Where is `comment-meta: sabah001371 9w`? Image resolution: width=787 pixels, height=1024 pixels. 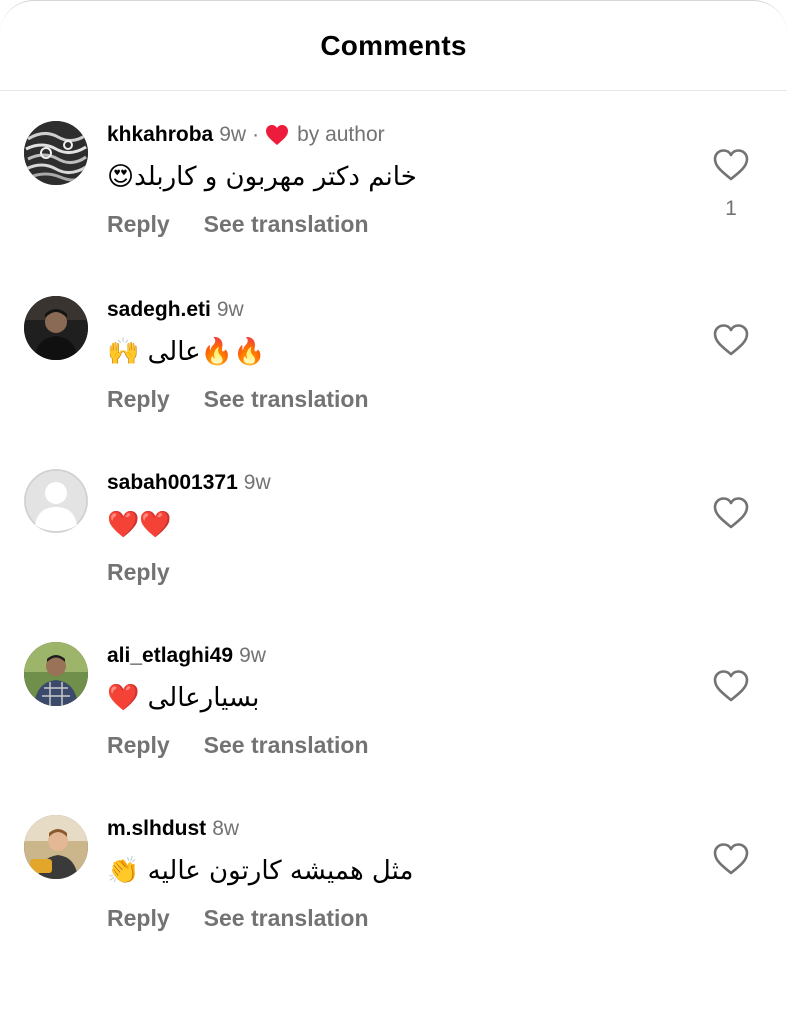
comment-meta: sabah001371 9w is located at coordinates (189, 483).